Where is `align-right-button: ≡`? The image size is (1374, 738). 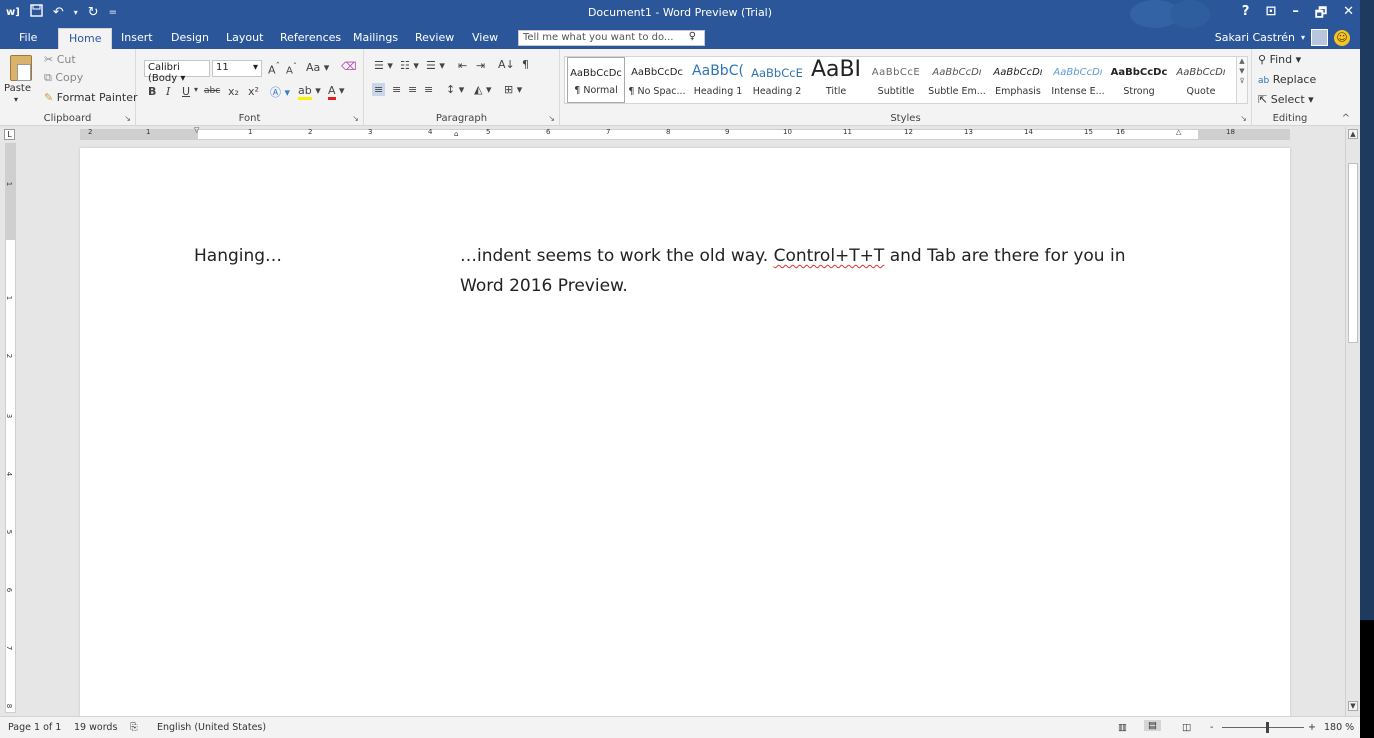 align-right-button: ≡ is located at coordinates (412, 89).